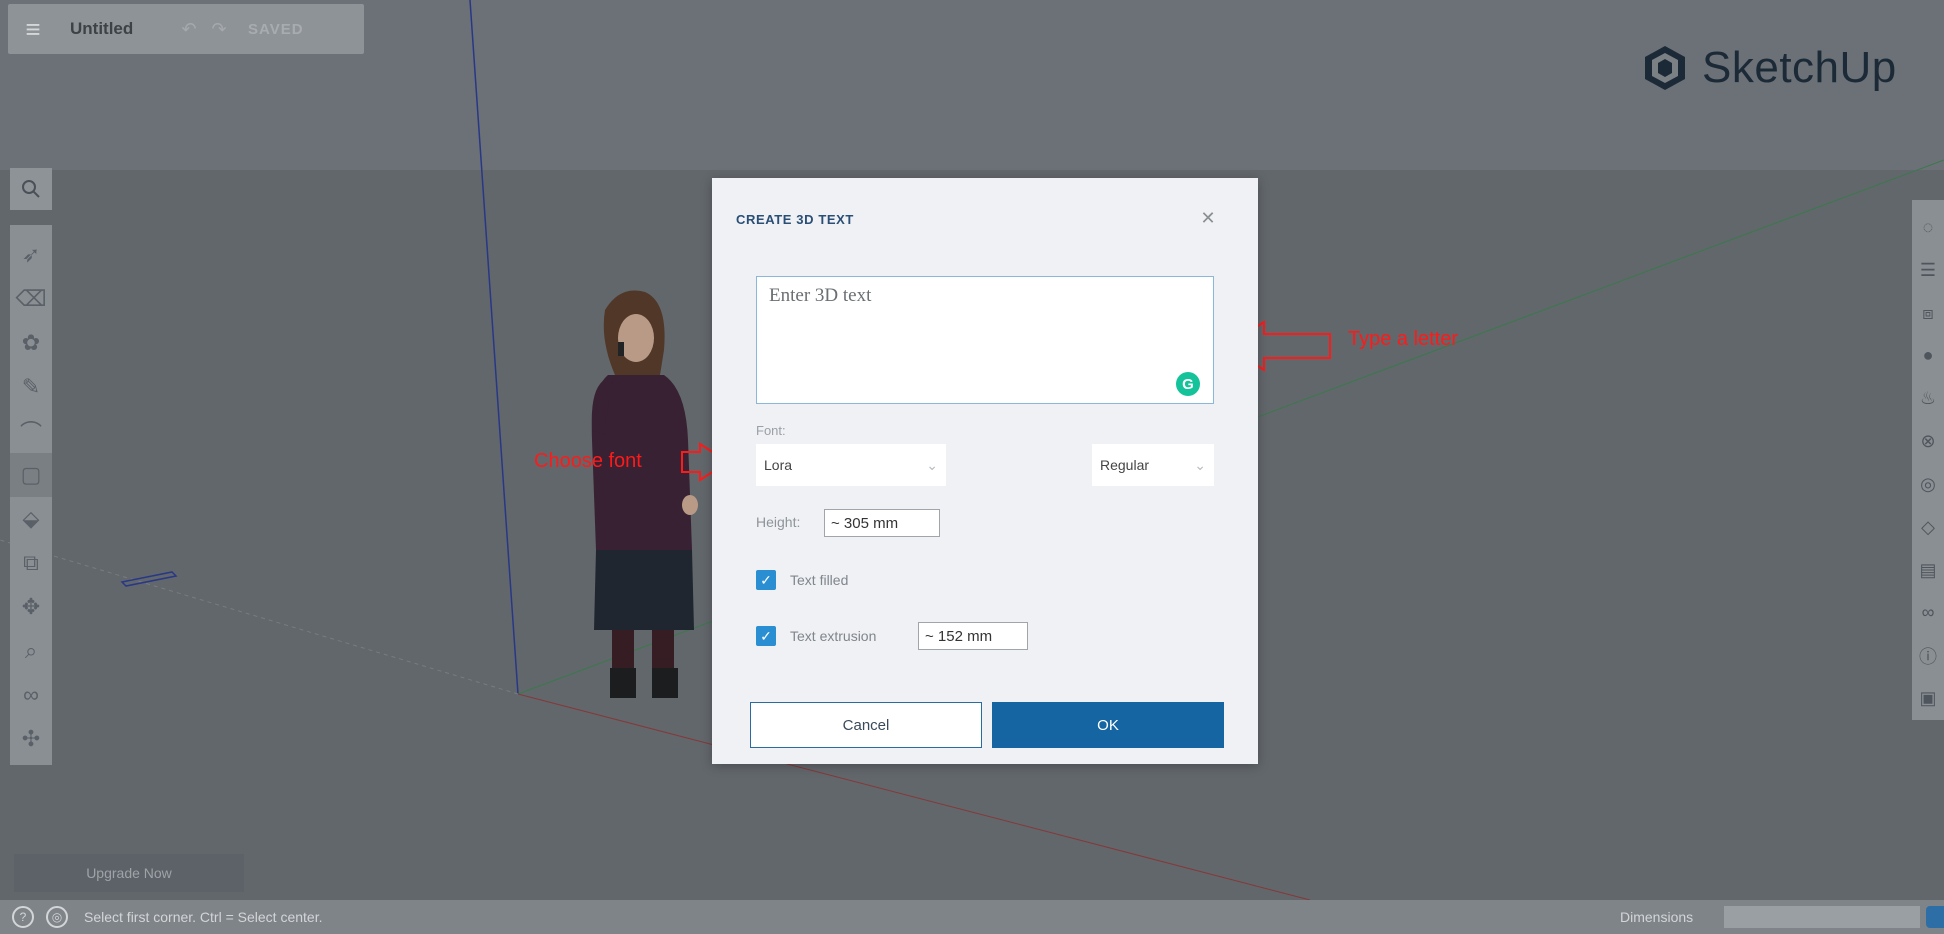 Image resolution: width=1944 pixels, height=934 pixels. I want to click on text-input, so click(985, 340).